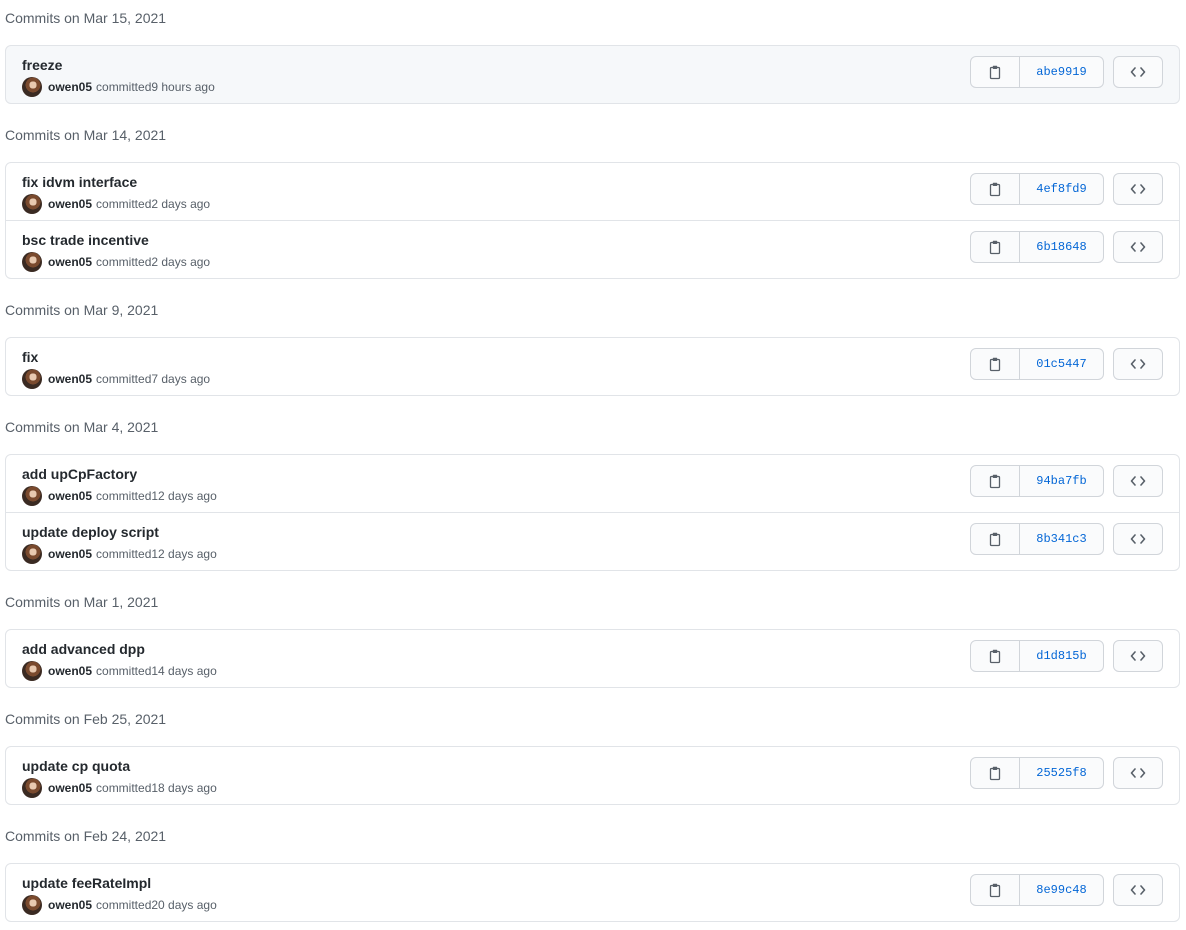 The height and width of the screenshot is (930, 1186). I want to click on commit-sha-link: 94ba7fb, so click(1061, 481).